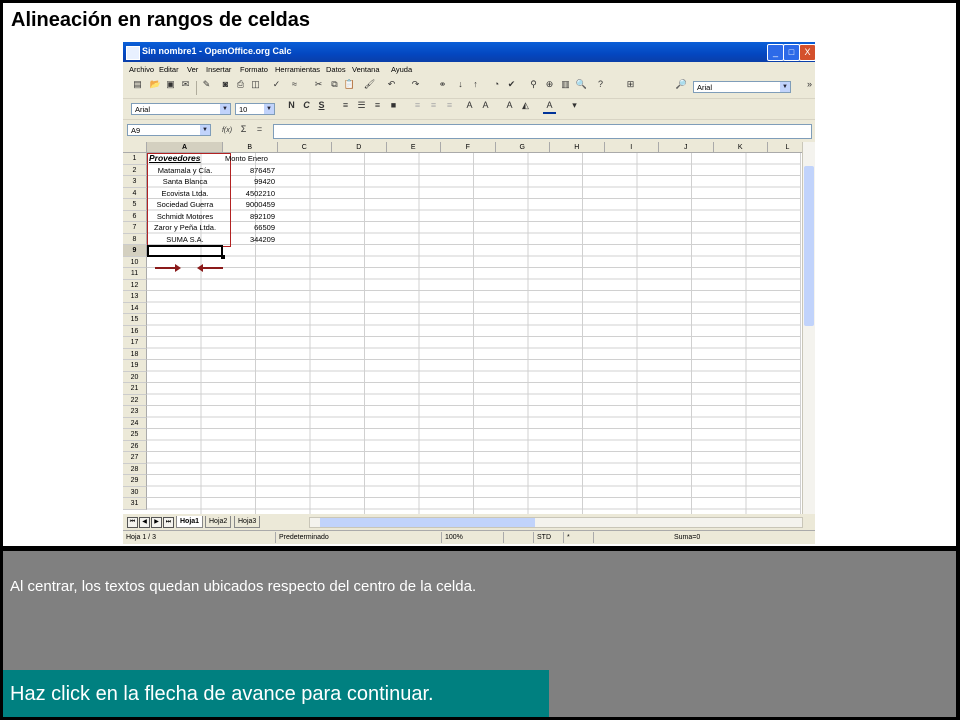 Image resolution: width=960 pixels, height=720 pixels. I want to click on last-sheet-icon: ⏭, so click(168, 522).